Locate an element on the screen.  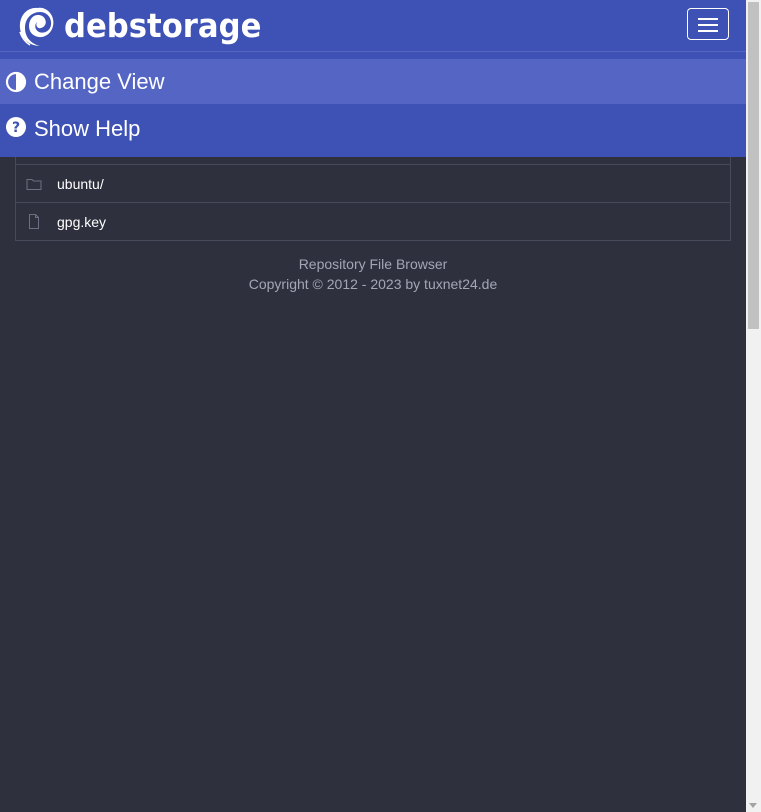
brand-name: debstorage is located at coordinates (163, 25).